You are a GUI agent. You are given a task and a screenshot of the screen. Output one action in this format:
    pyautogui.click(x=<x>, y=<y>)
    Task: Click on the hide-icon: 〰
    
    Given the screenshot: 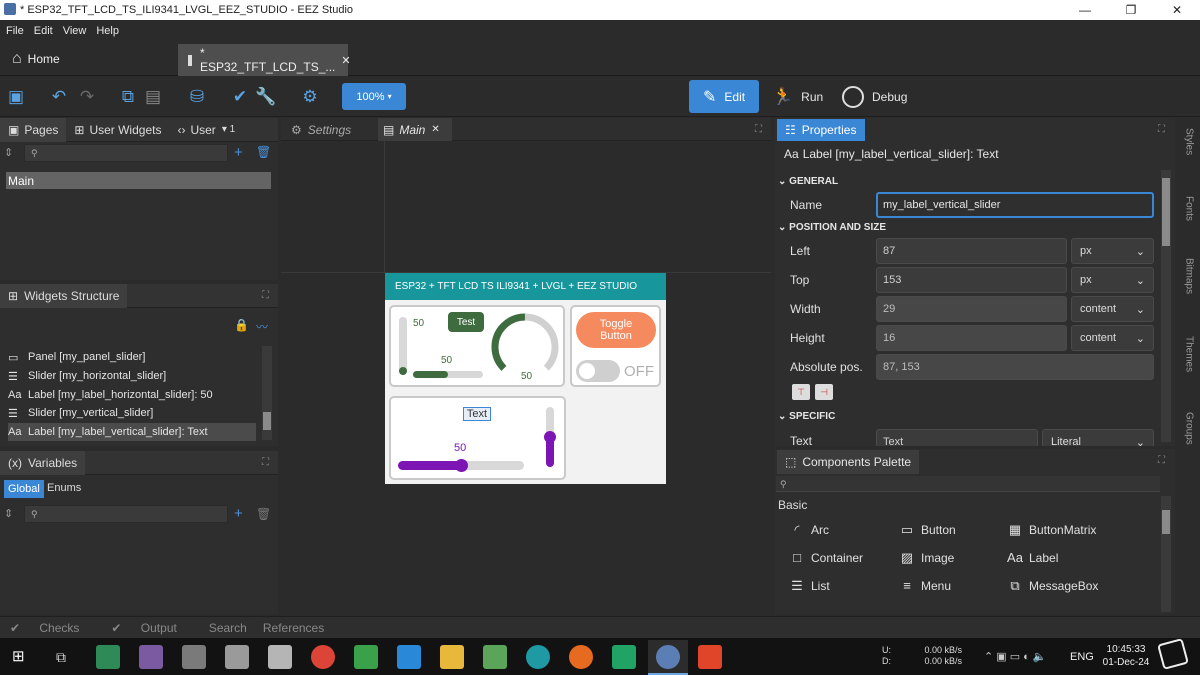 What is the action you would take?
    pyautogui.click(x=262, y=326)
    